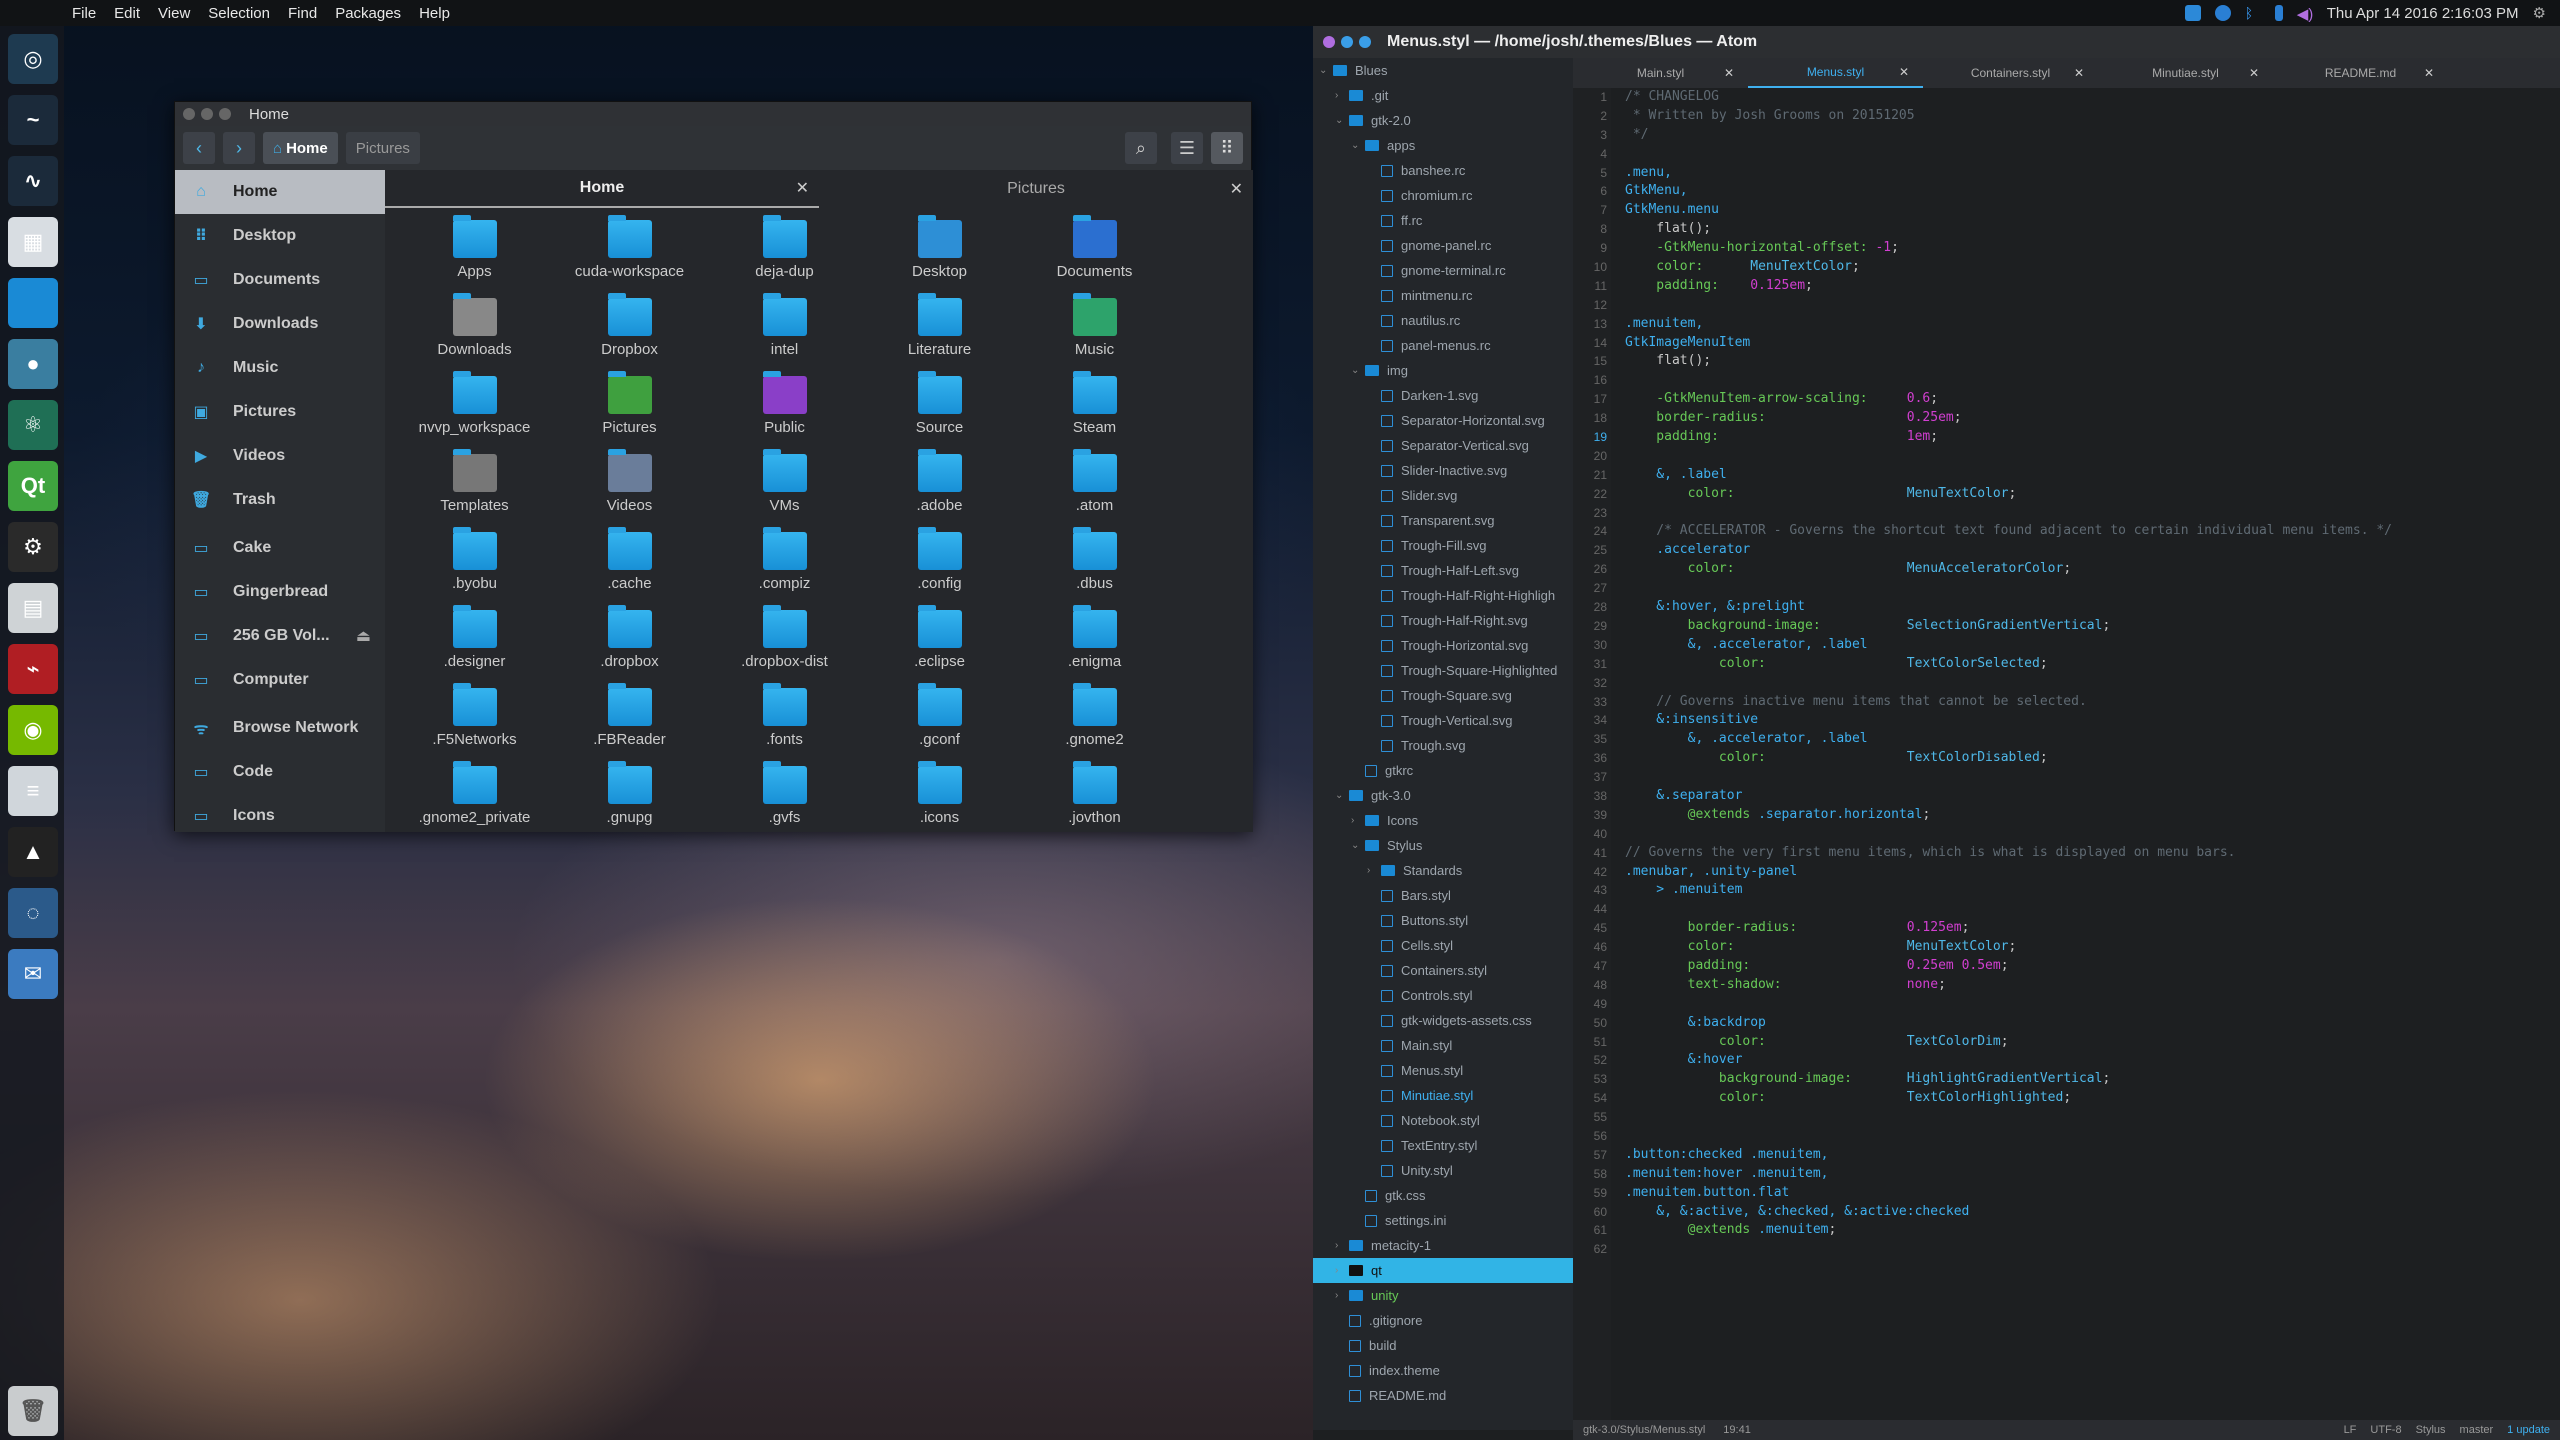 This screenshot has width=2560, height=1440. Describe the element at coordinates (1443, 945) in the screenshot. I see `tree-file: Cells.styl` at that location.